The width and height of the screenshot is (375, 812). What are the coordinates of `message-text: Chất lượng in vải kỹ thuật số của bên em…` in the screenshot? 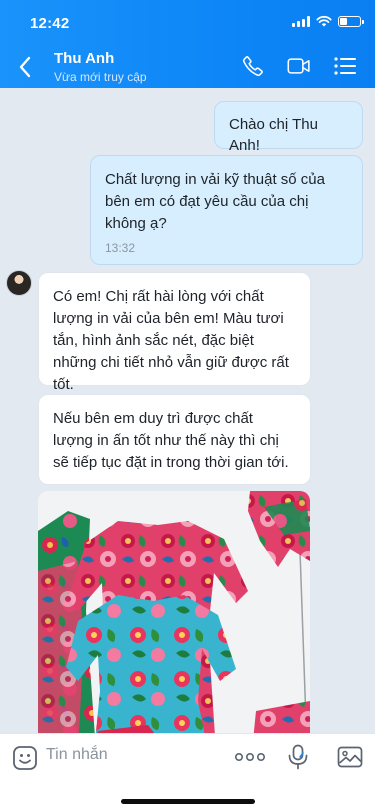 It's located at (215, 201).